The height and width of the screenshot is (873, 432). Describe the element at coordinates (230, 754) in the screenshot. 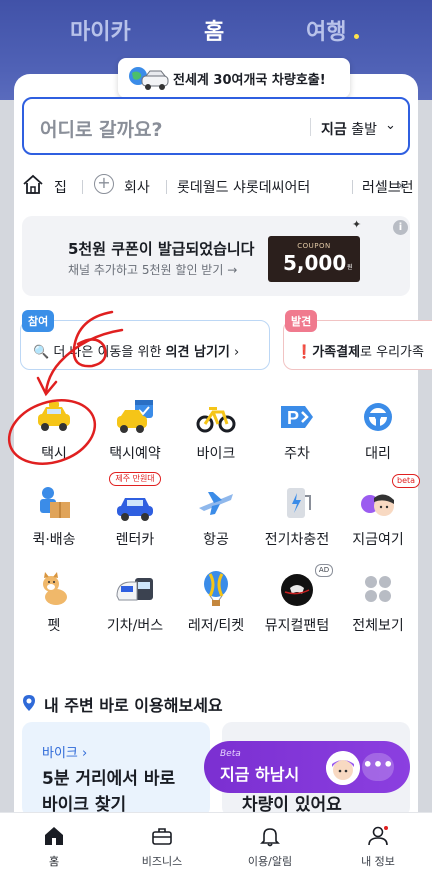

I see `floater-beta-label: Beta` at that location.